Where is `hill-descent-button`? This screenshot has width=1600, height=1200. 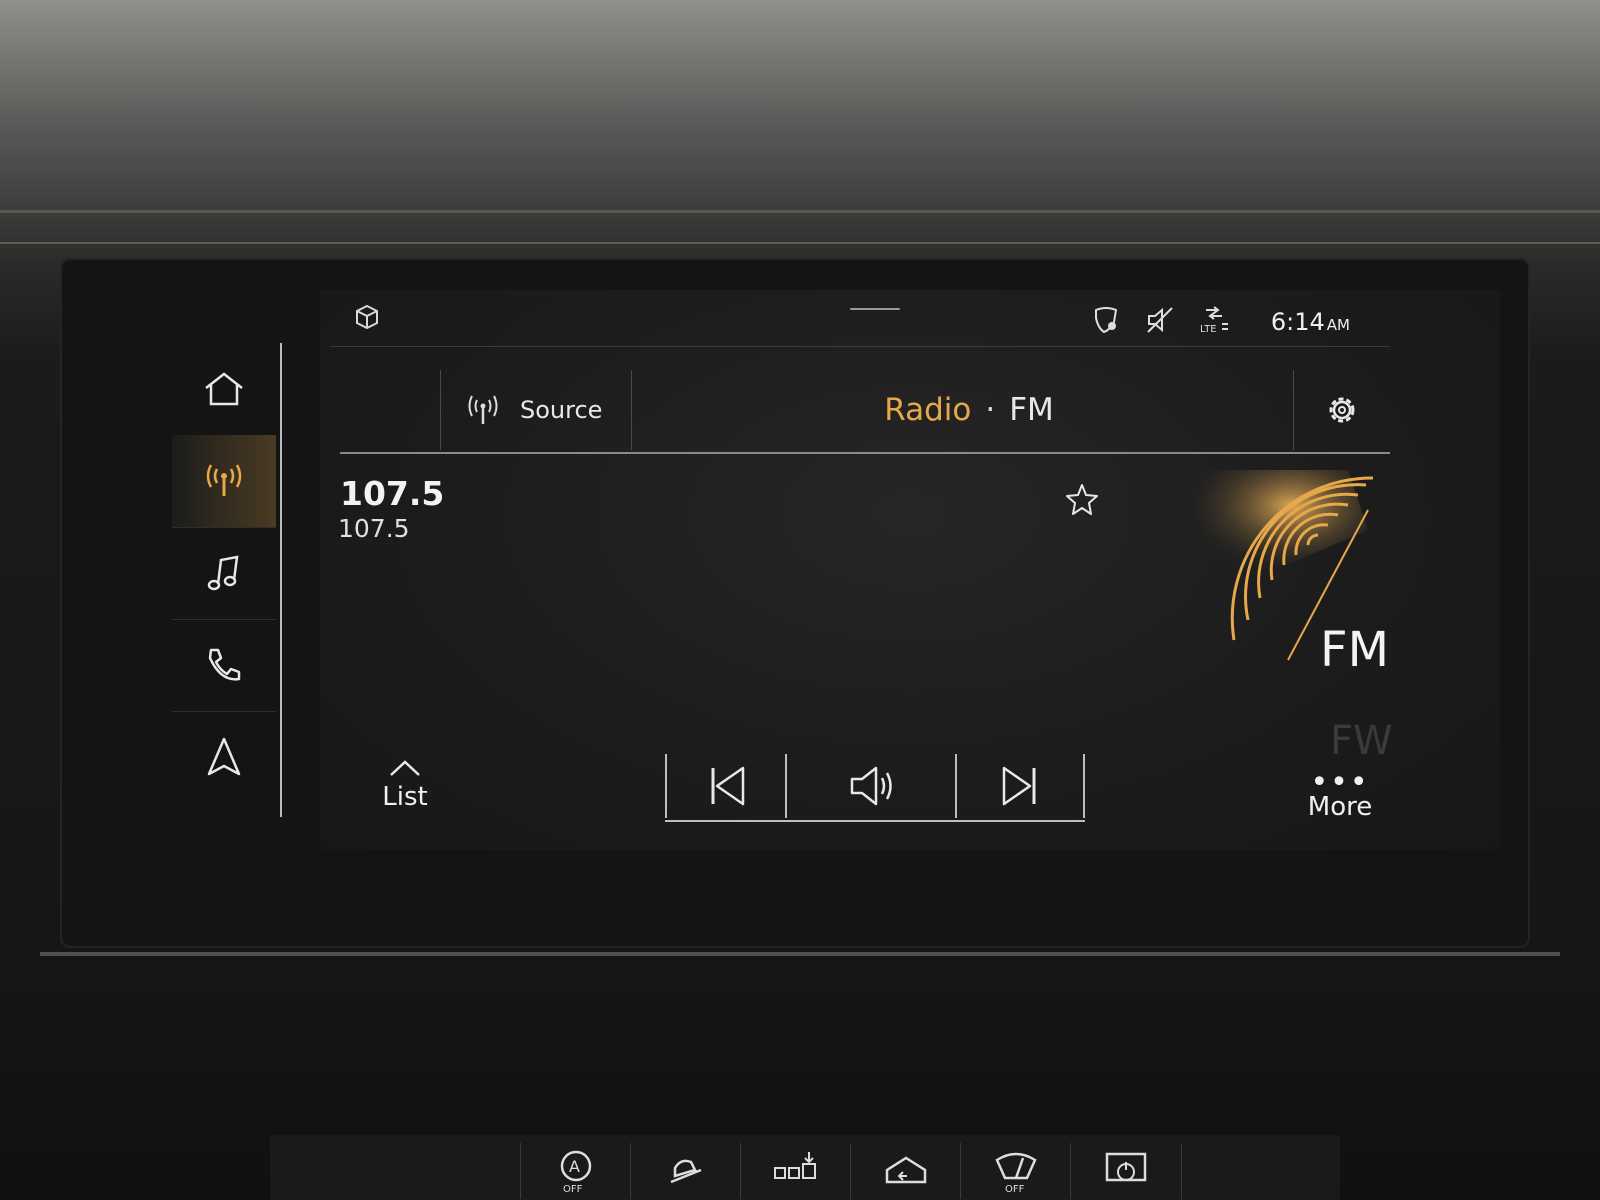 hill-descent-button is located at coordinates (685, 1171).